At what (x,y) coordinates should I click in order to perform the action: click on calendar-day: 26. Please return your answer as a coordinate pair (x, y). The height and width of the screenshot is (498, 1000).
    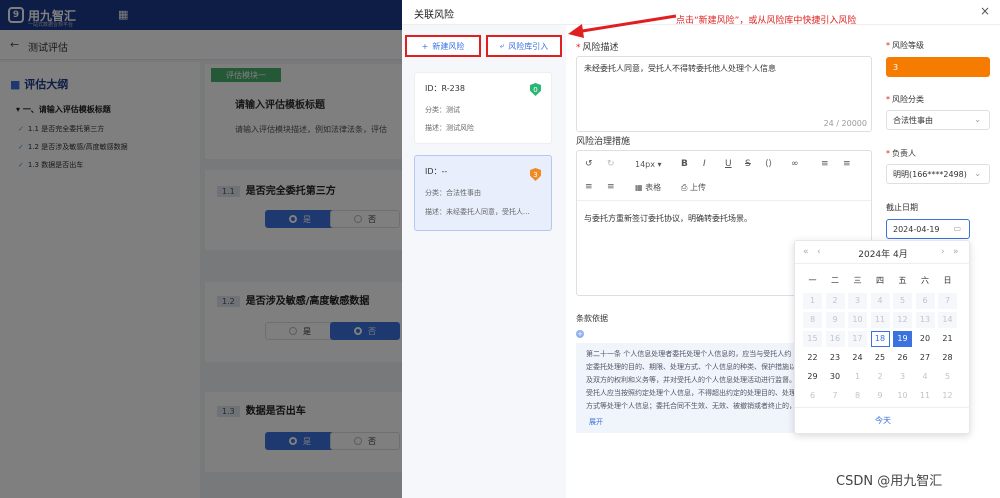
    Looking at the image, I should click on (902, 358).